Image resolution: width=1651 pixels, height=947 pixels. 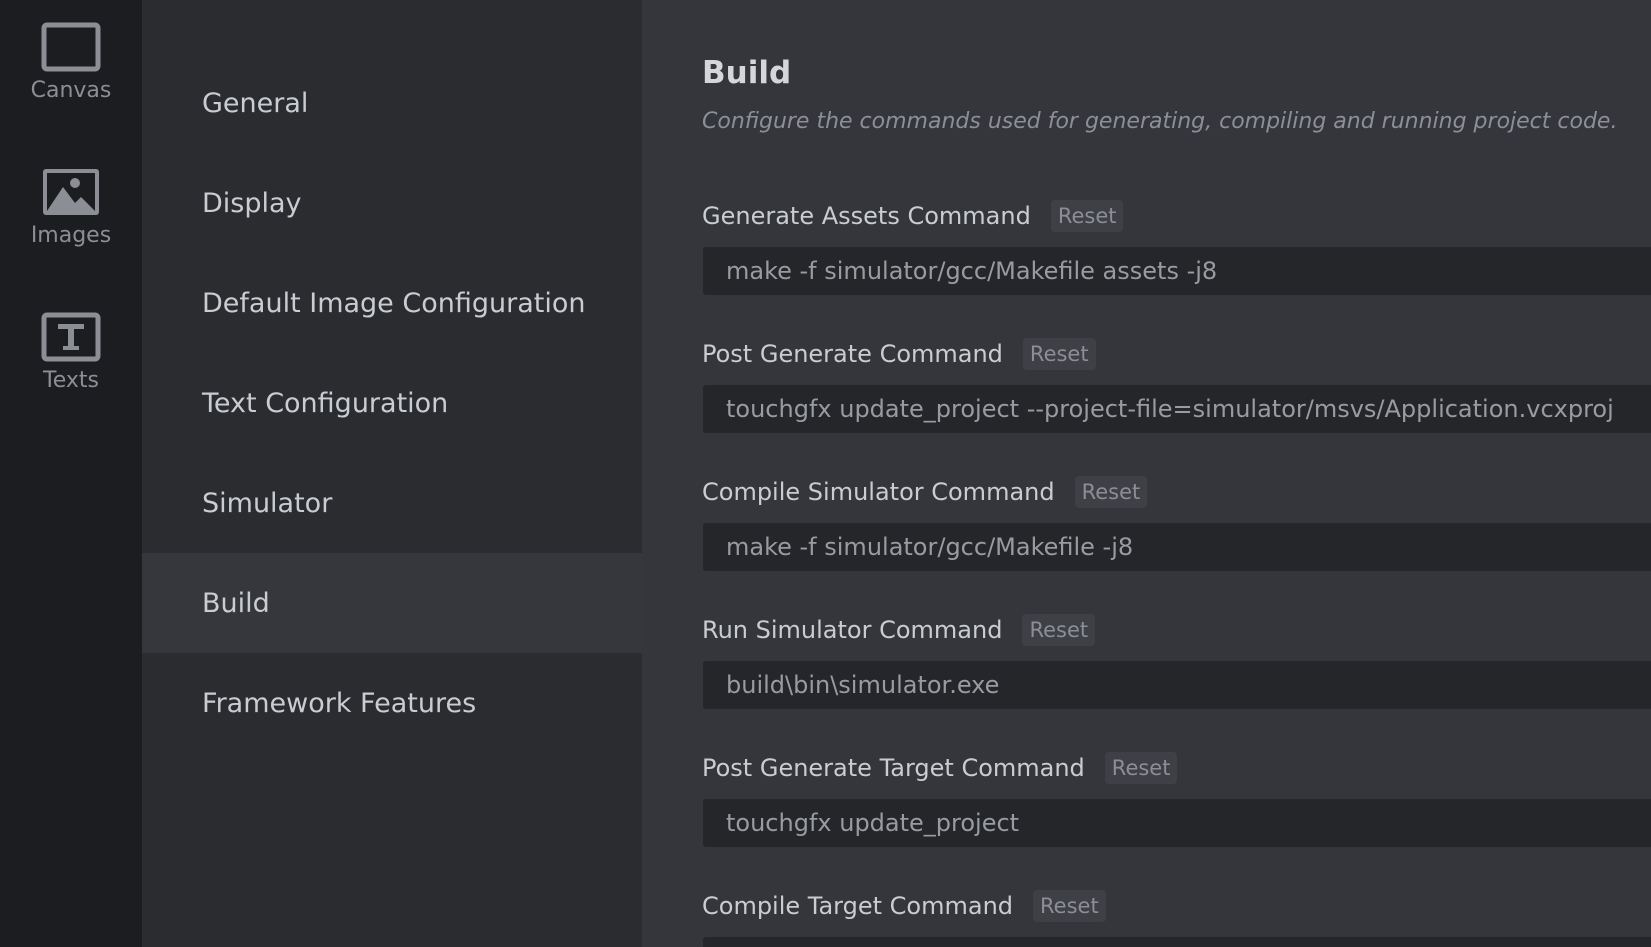 What do you see at coordinates (747, 73) in the screenshot?
I see `page-title: Build` at bounding box center [747, 73].